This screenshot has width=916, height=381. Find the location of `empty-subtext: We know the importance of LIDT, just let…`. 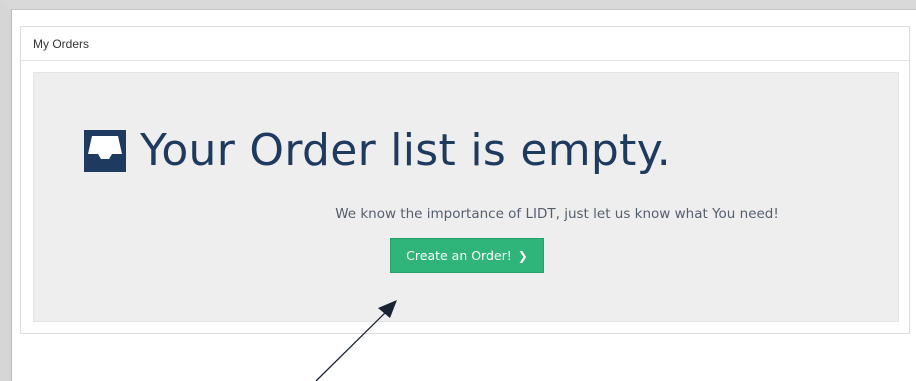

empty-subtext: We know the importance of LIDT, just let… is located at coordinates (467, 214).